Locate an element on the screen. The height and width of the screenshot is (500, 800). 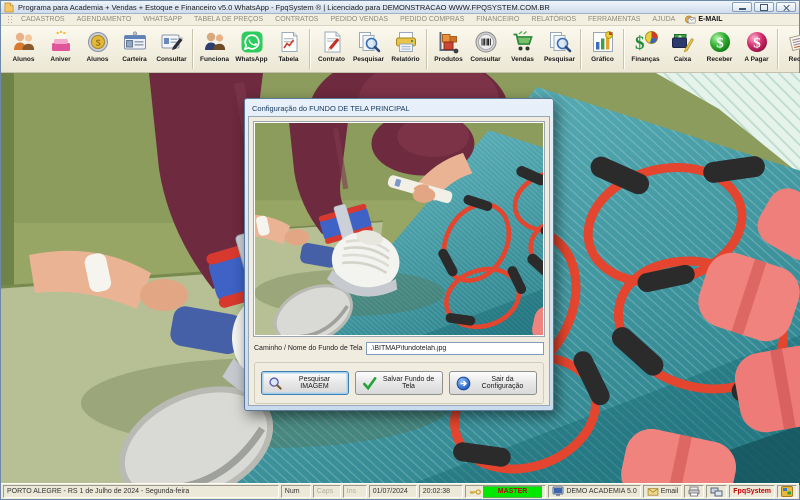
cash-register-icon is located at coordinates (682, 43).